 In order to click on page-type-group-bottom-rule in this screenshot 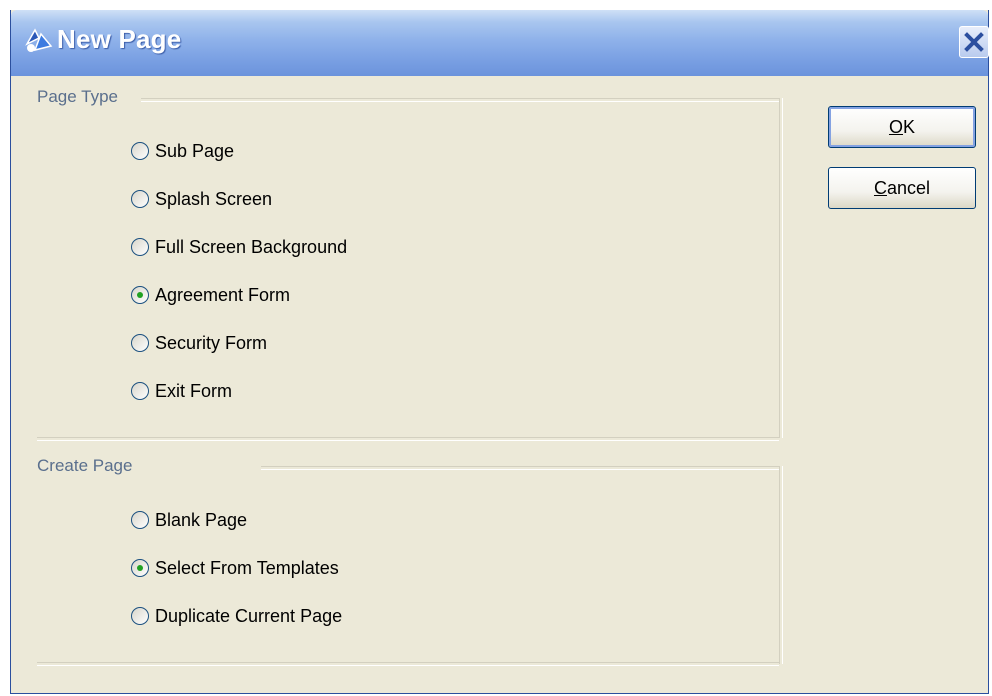, I will do `click(408, 439)`.